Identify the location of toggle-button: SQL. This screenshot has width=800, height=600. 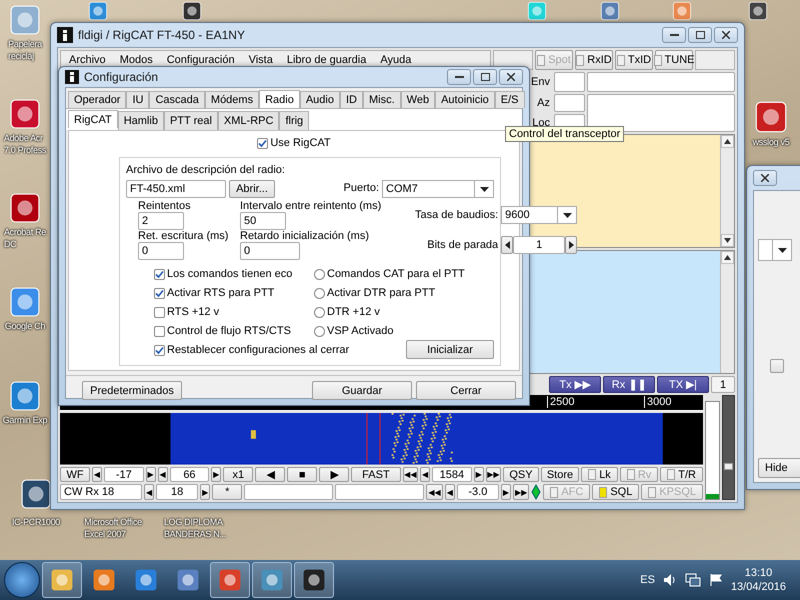
(616, 492).